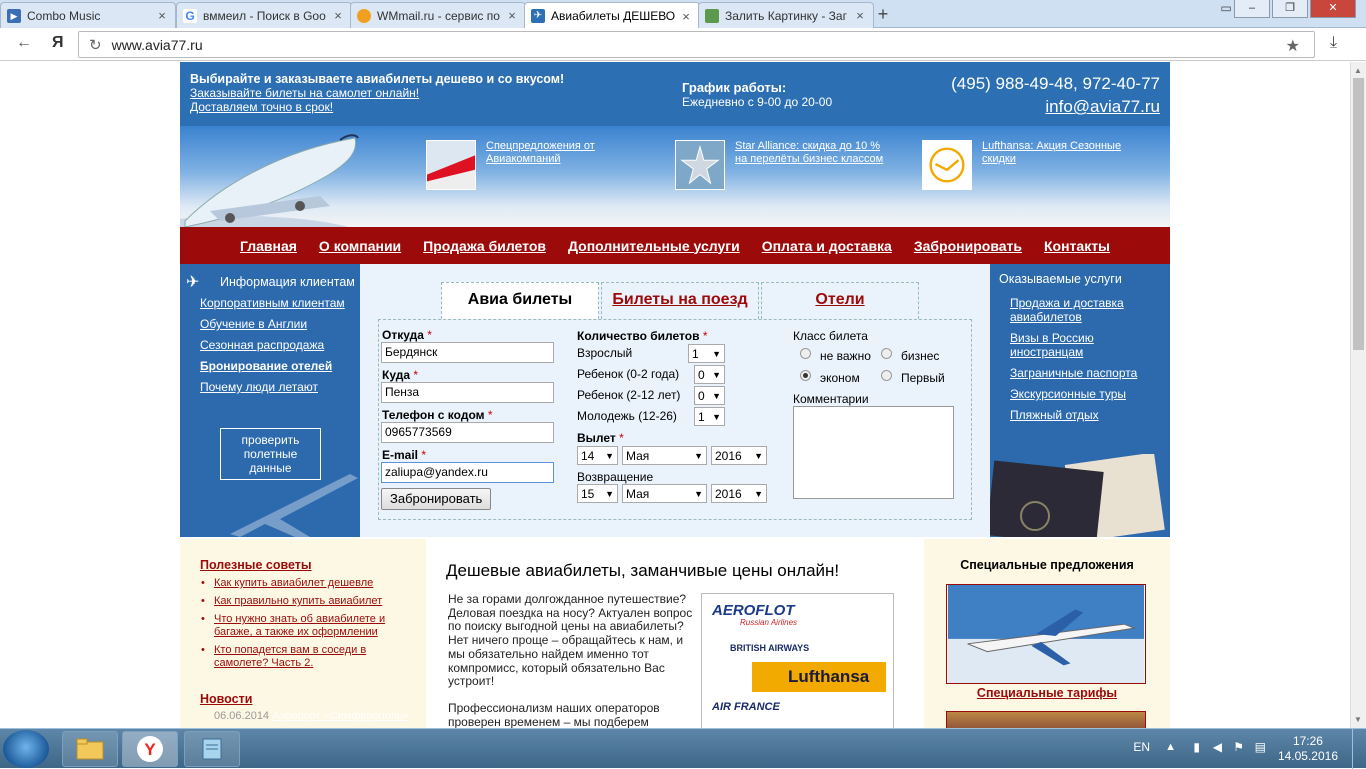 The image size is (1366, 769). I want to click on link-beach: Пляжный отдых, so click(1054, 415).